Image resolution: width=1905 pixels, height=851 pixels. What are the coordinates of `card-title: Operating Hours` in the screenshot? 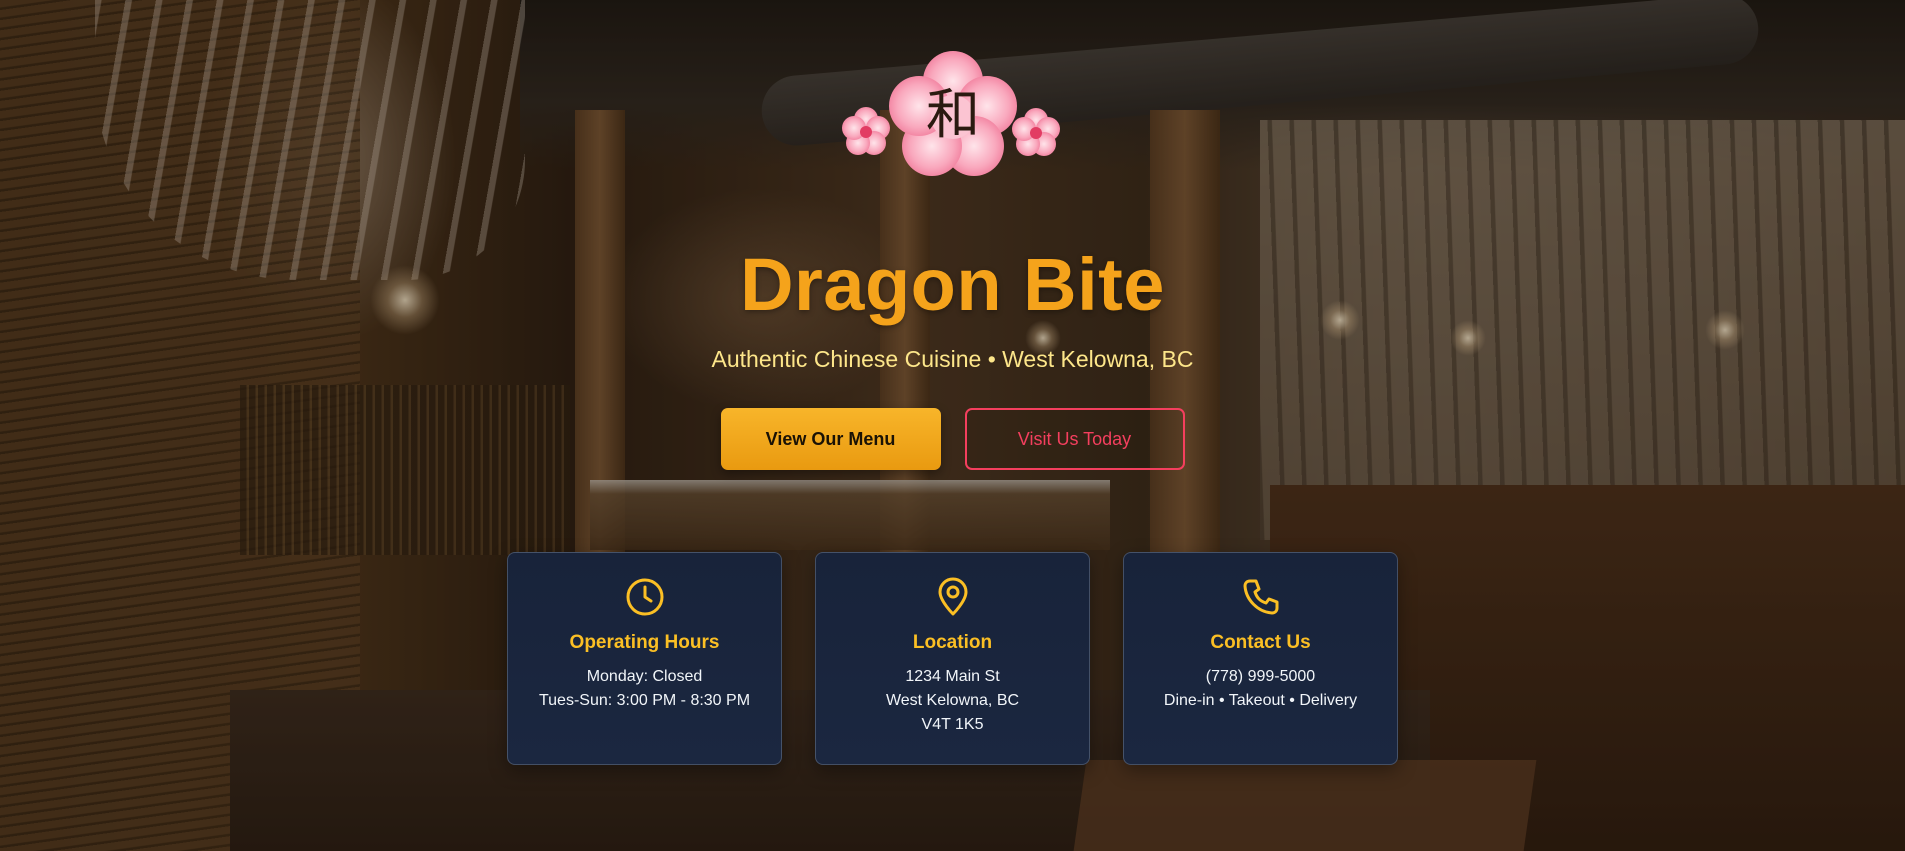 It's located at (644, 642).